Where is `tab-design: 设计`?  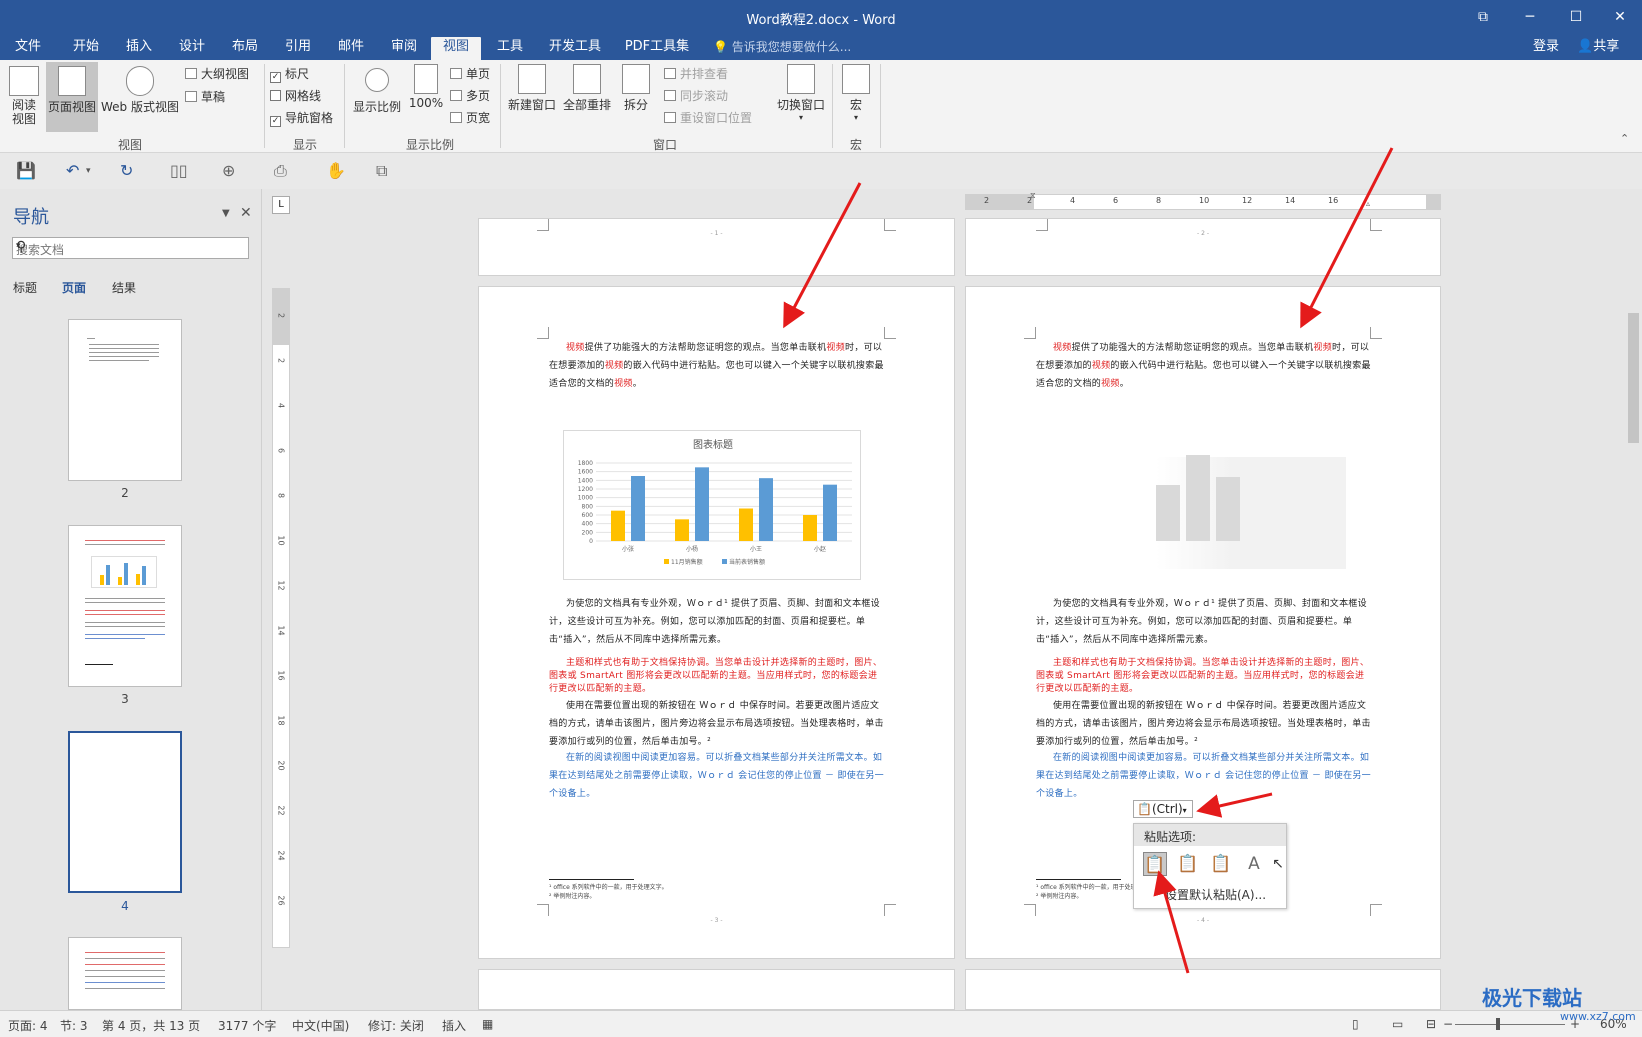
tab-design: 设计 is located at coordinates (192, 48).